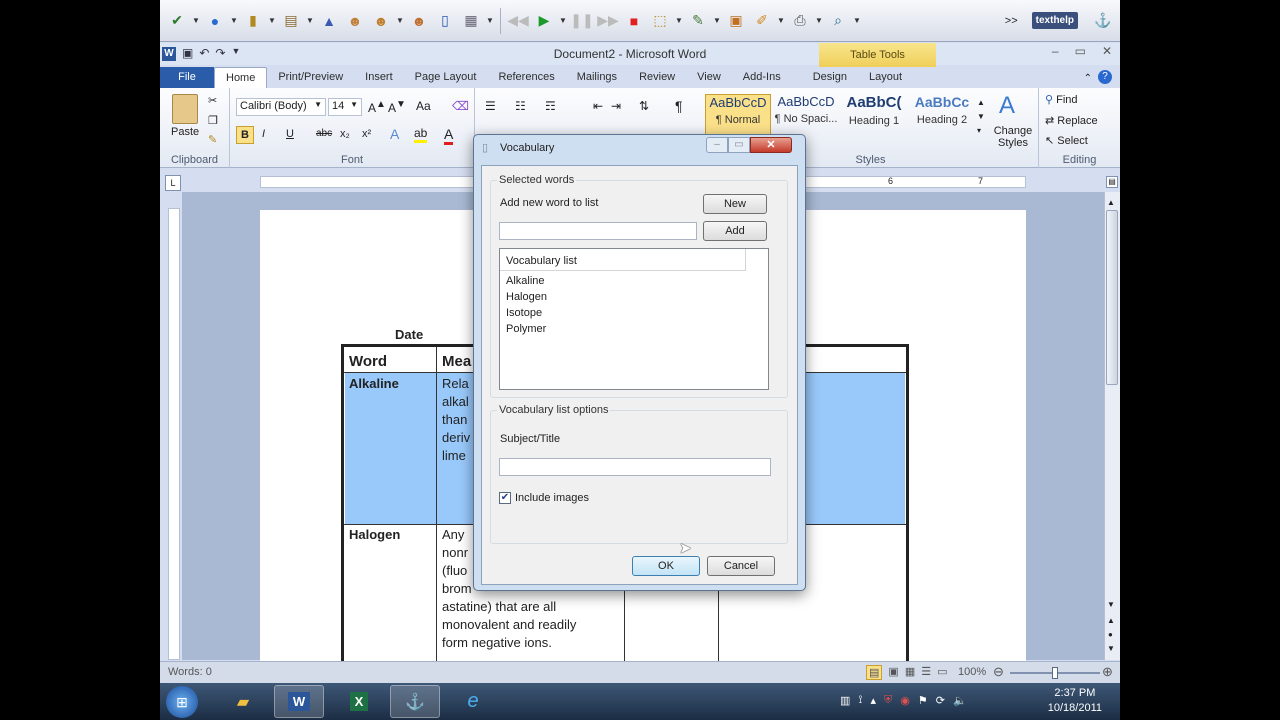 The height and width of the screenshot is (720, 1280). Describe the element at coordinates (639, 148) in the screenshot. I see `dialog-title-bar: ▯ Vocabulary – ▭ ✕` at that location.